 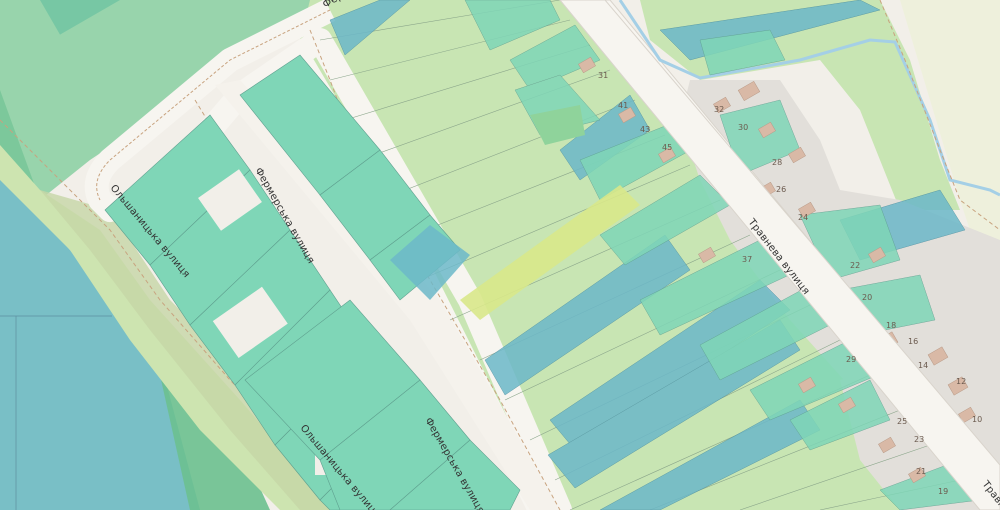 What do you see at coordinates (777, 162) in the screenshot?
I see `house-number: 28` at bounding box center [777, 162].